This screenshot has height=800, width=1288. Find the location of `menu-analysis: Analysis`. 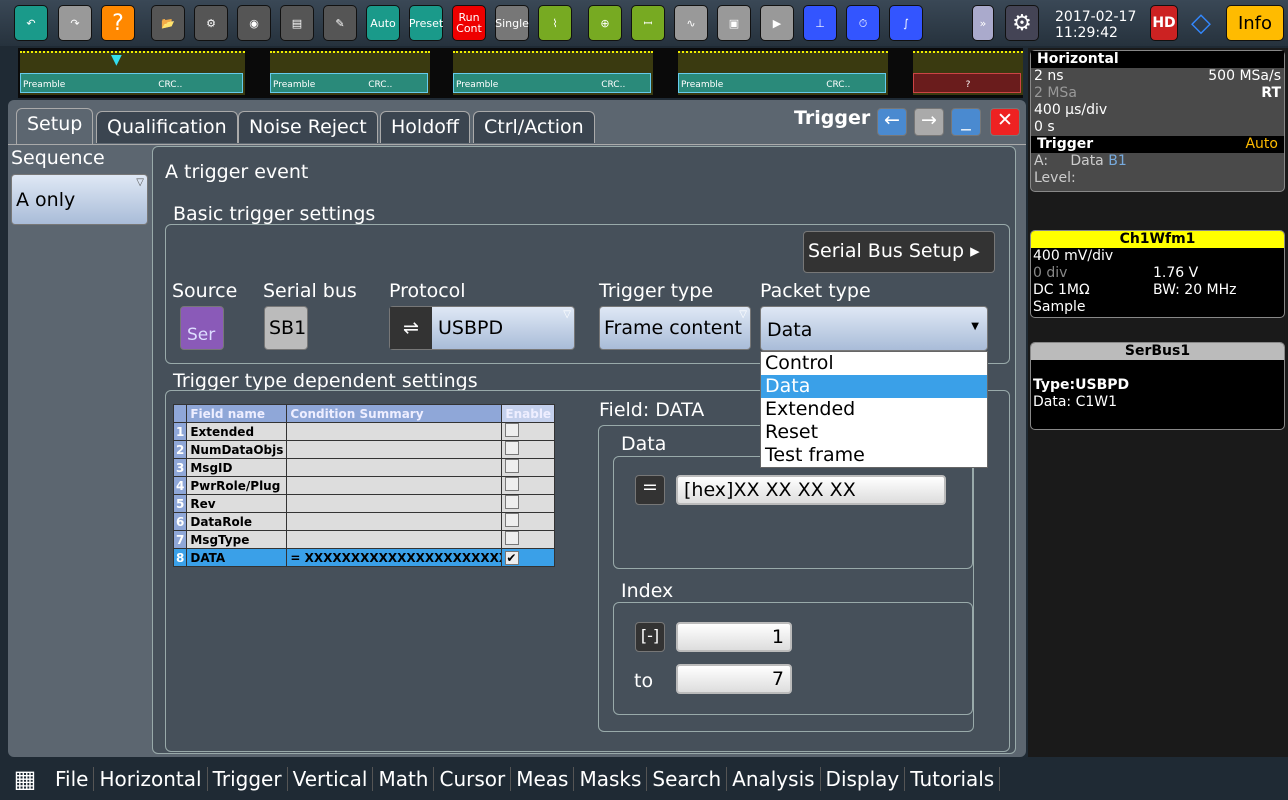

menu-analysis: Analysis is located at coordinates (774, 778).